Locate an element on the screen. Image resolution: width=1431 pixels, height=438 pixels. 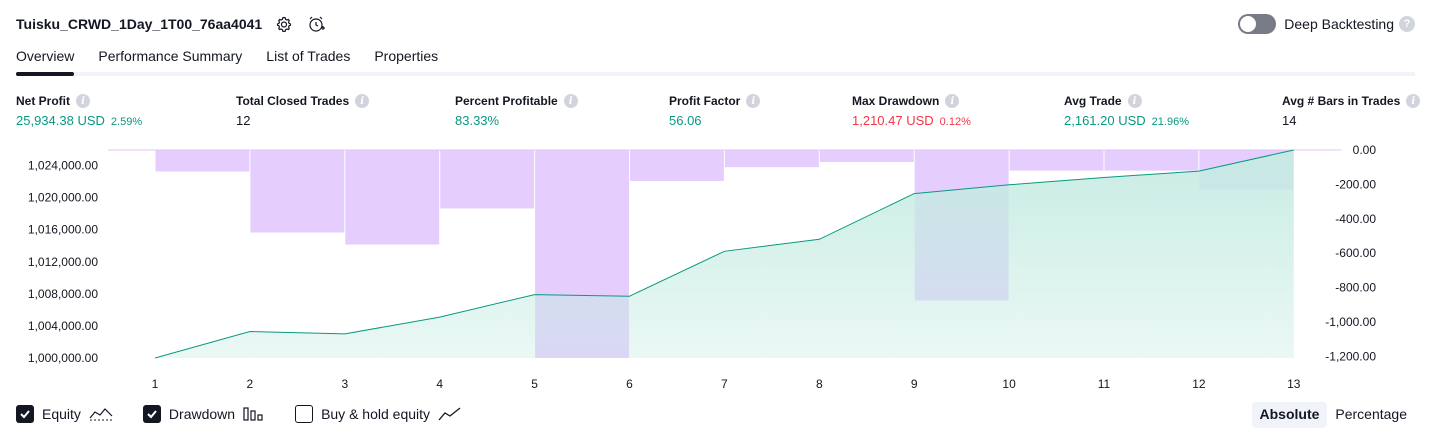
x-tick-label: 9 is located at coordinates (914, 384).